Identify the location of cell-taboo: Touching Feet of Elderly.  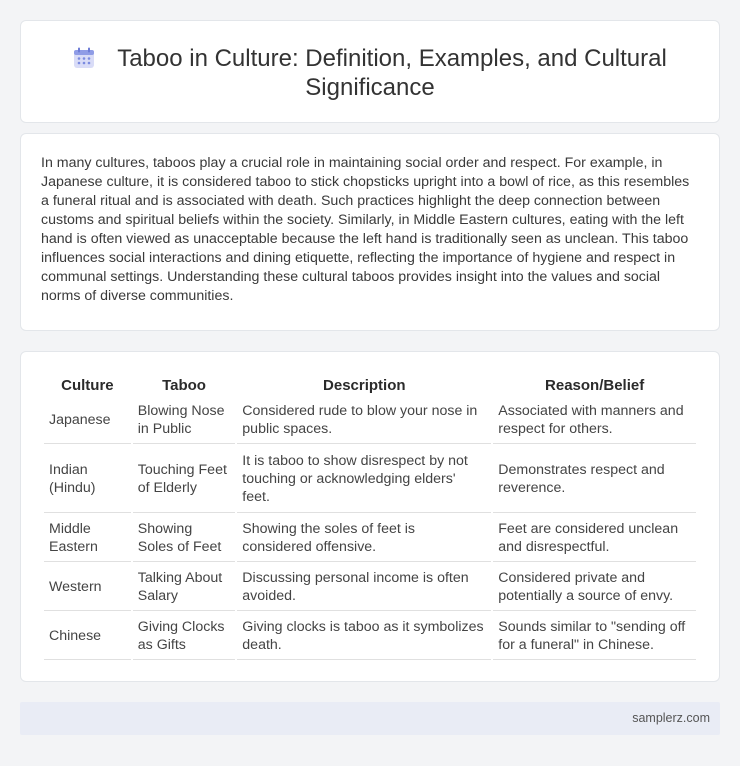
(184, 479).